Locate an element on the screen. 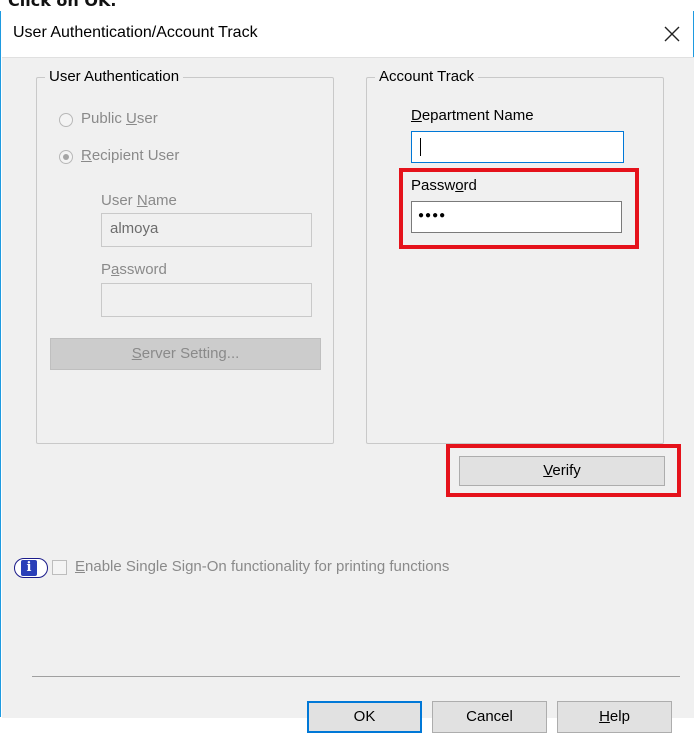 This screenshot has height=733, width=696. document-caption: Click on OK. is located at coordinates (62, 5).